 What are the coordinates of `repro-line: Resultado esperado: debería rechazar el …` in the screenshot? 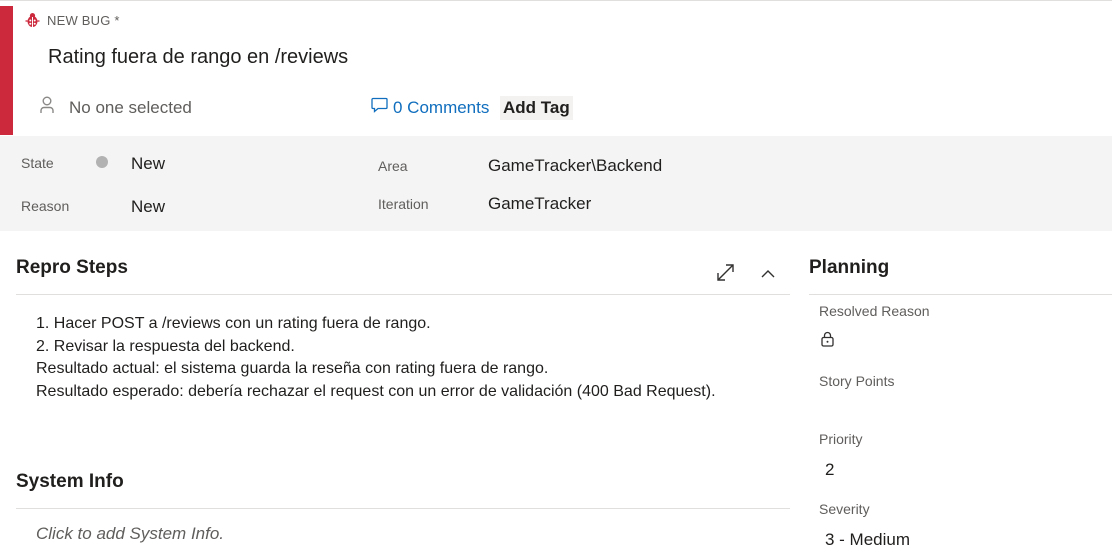 It's located at (376, 391).